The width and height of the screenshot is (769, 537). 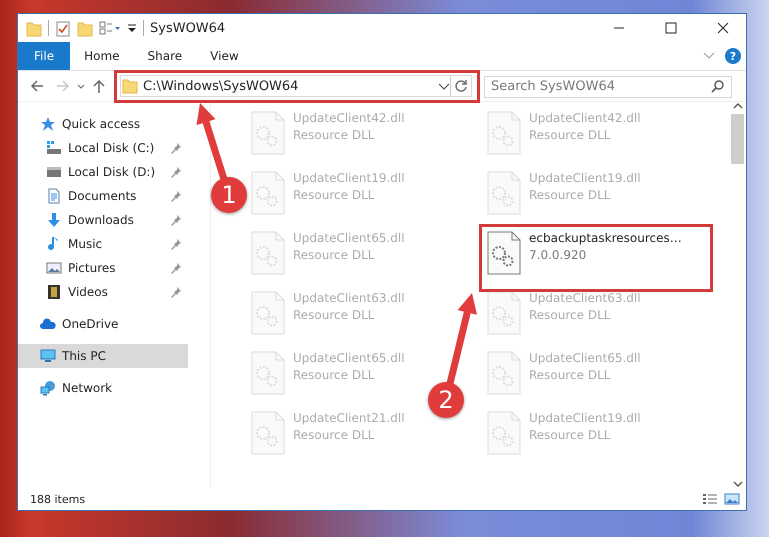 I want to click on search-icon, so click(x=718, y=86).